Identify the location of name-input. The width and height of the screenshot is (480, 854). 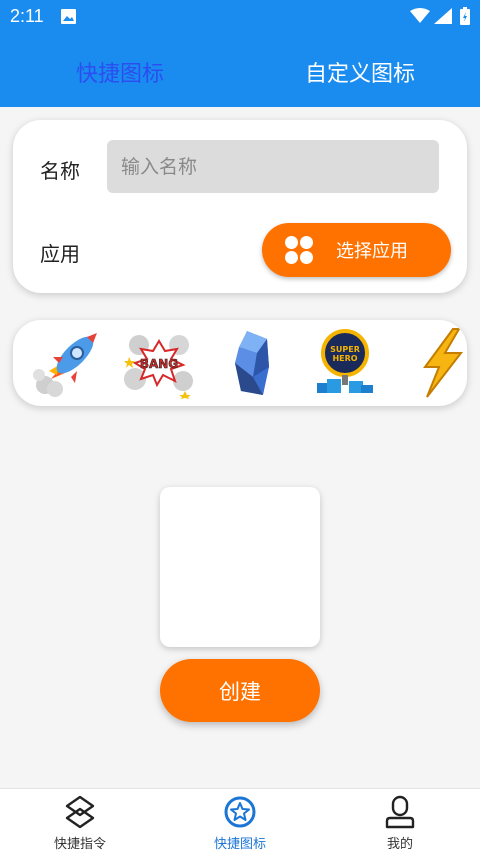
(273, 166).